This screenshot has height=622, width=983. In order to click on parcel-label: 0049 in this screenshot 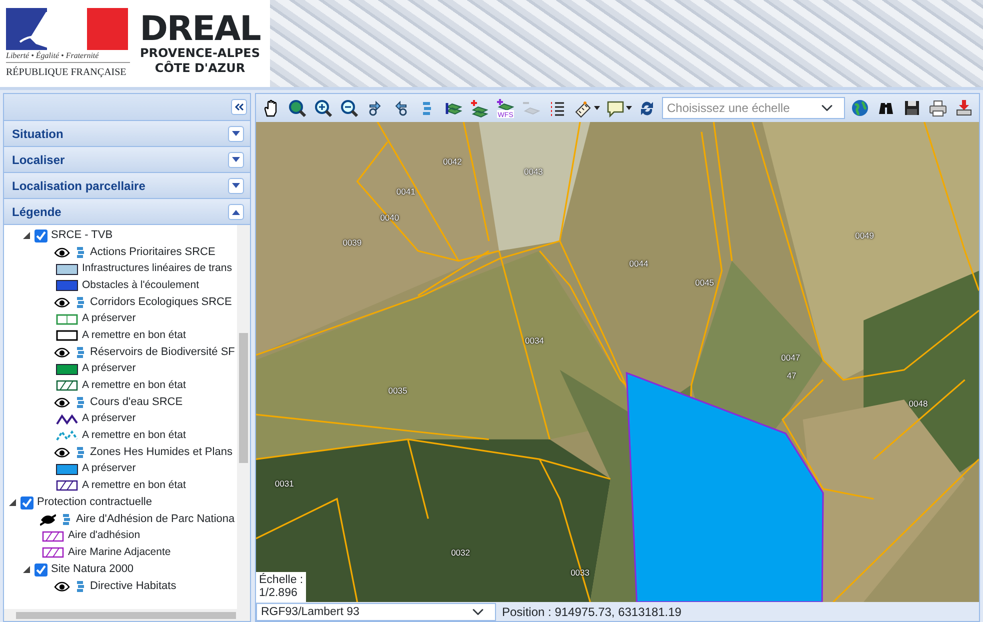, I will do `click(864, 236)`.